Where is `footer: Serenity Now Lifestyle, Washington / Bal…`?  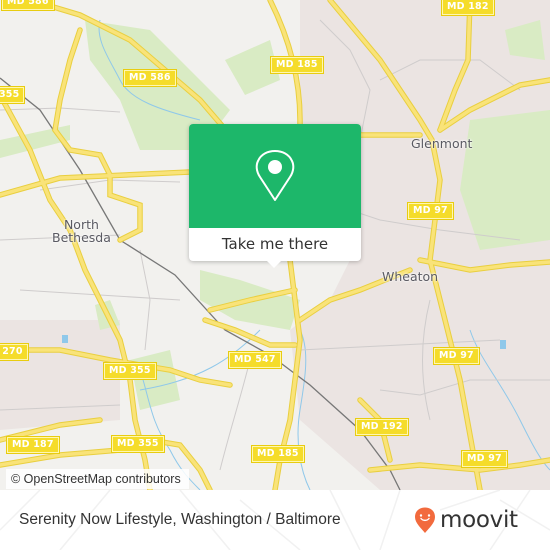
footer: Serenity Now Lifestyle, Washington / Bal… is located at coordinates (275, 520).